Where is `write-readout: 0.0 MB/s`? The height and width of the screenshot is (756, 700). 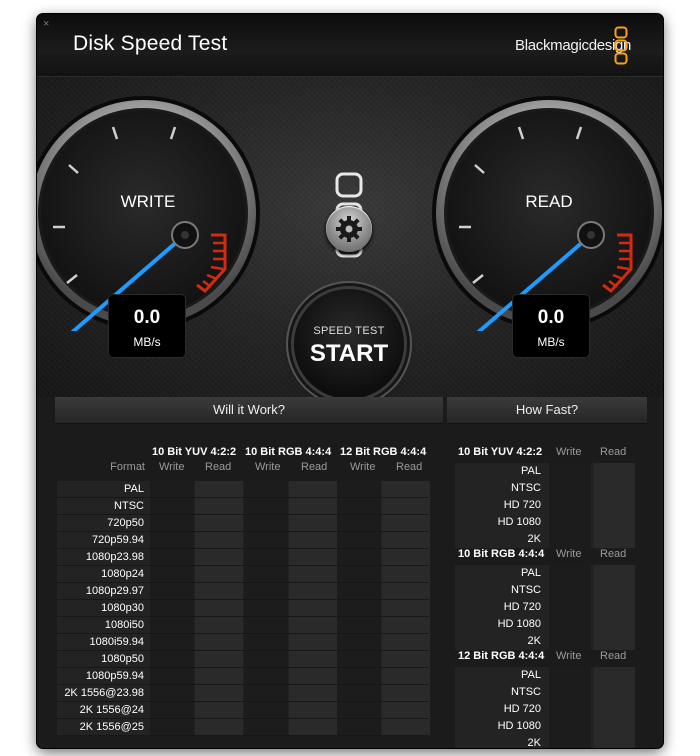
write-readout: 0.0 MB/s is located at coordinates (147, 326).